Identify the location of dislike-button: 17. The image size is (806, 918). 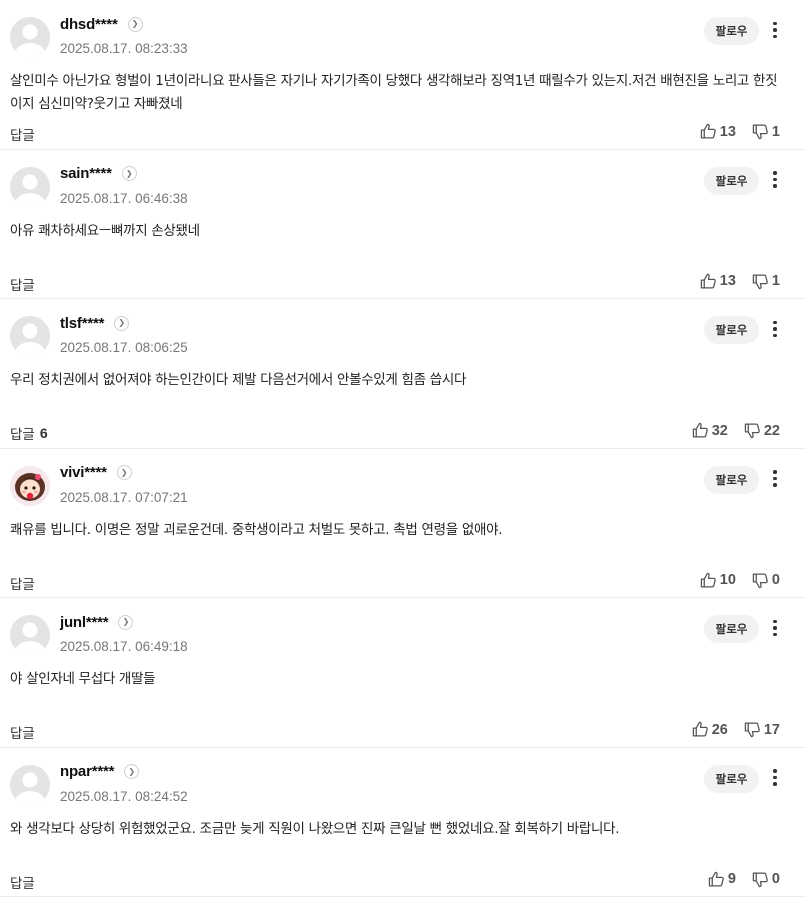
(762, 729).